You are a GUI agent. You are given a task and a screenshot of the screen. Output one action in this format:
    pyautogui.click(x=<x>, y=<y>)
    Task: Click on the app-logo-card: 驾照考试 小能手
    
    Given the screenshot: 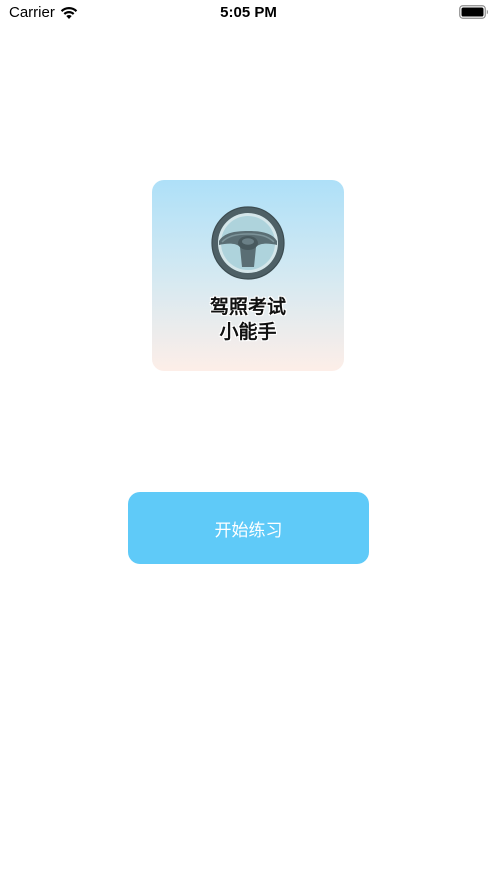 What is the action you would take?
    pyautogui.click(x=248, y=275)
    